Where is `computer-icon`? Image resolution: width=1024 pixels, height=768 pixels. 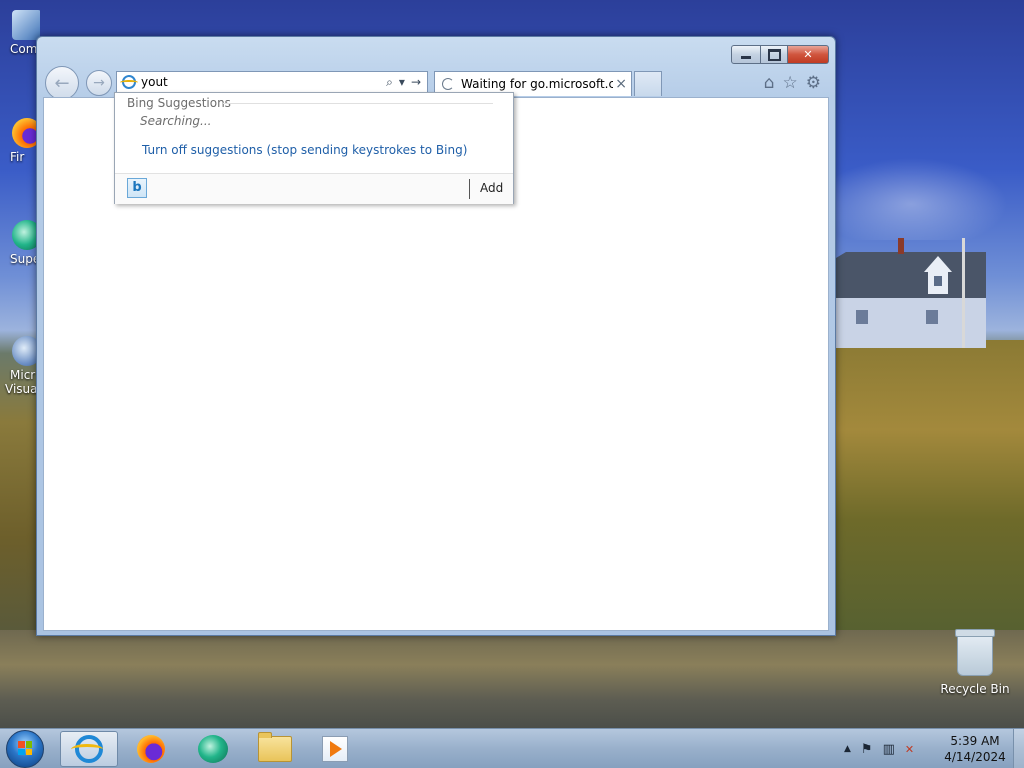
computer-icon is located at coordinates (26, 25).